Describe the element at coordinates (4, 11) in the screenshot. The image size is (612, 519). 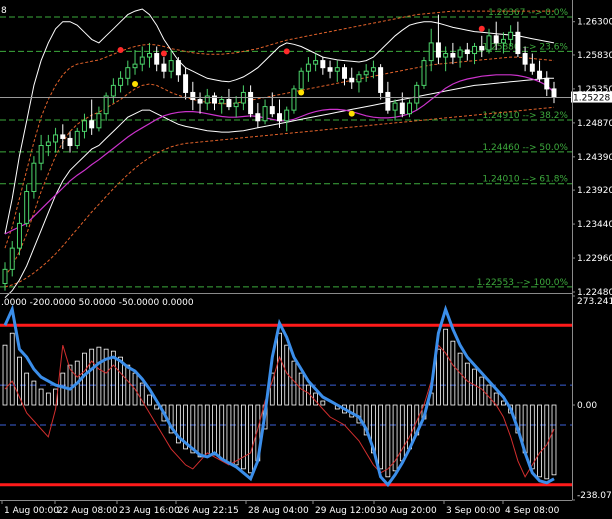
I see `corner-label: 8` at that location.